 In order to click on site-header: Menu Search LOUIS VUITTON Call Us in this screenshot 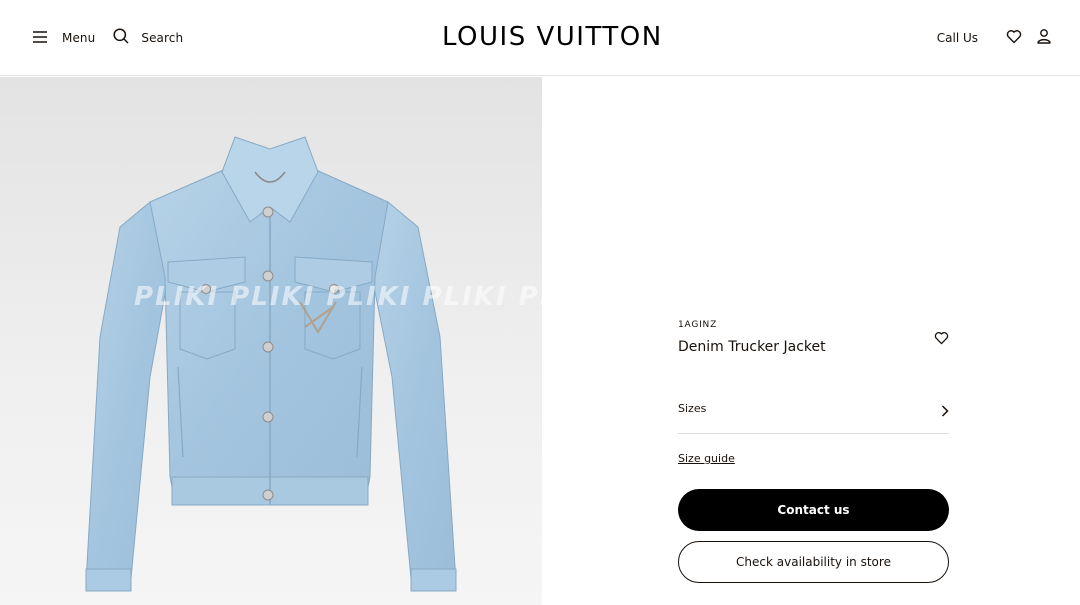, I will do `click(540, 38)`.